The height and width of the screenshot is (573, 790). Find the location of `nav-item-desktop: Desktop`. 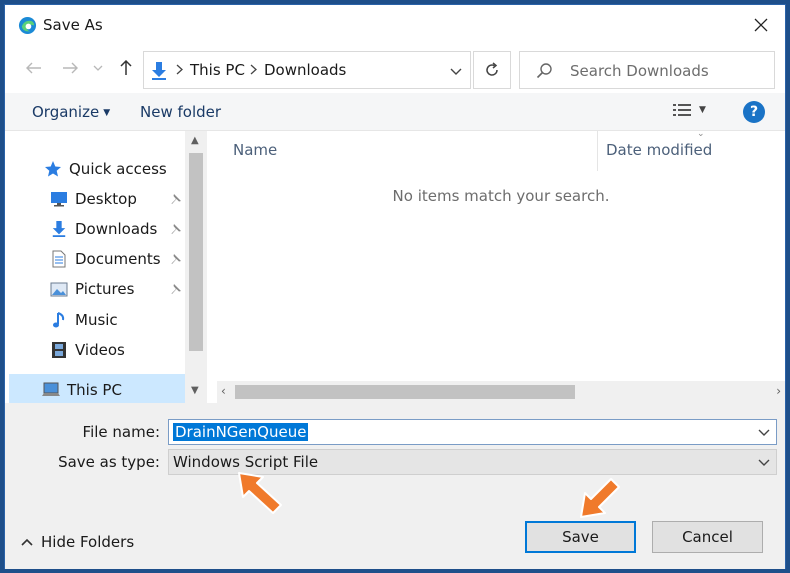

nav-item-desktop: Desktop is located at coordinates (93, 199).